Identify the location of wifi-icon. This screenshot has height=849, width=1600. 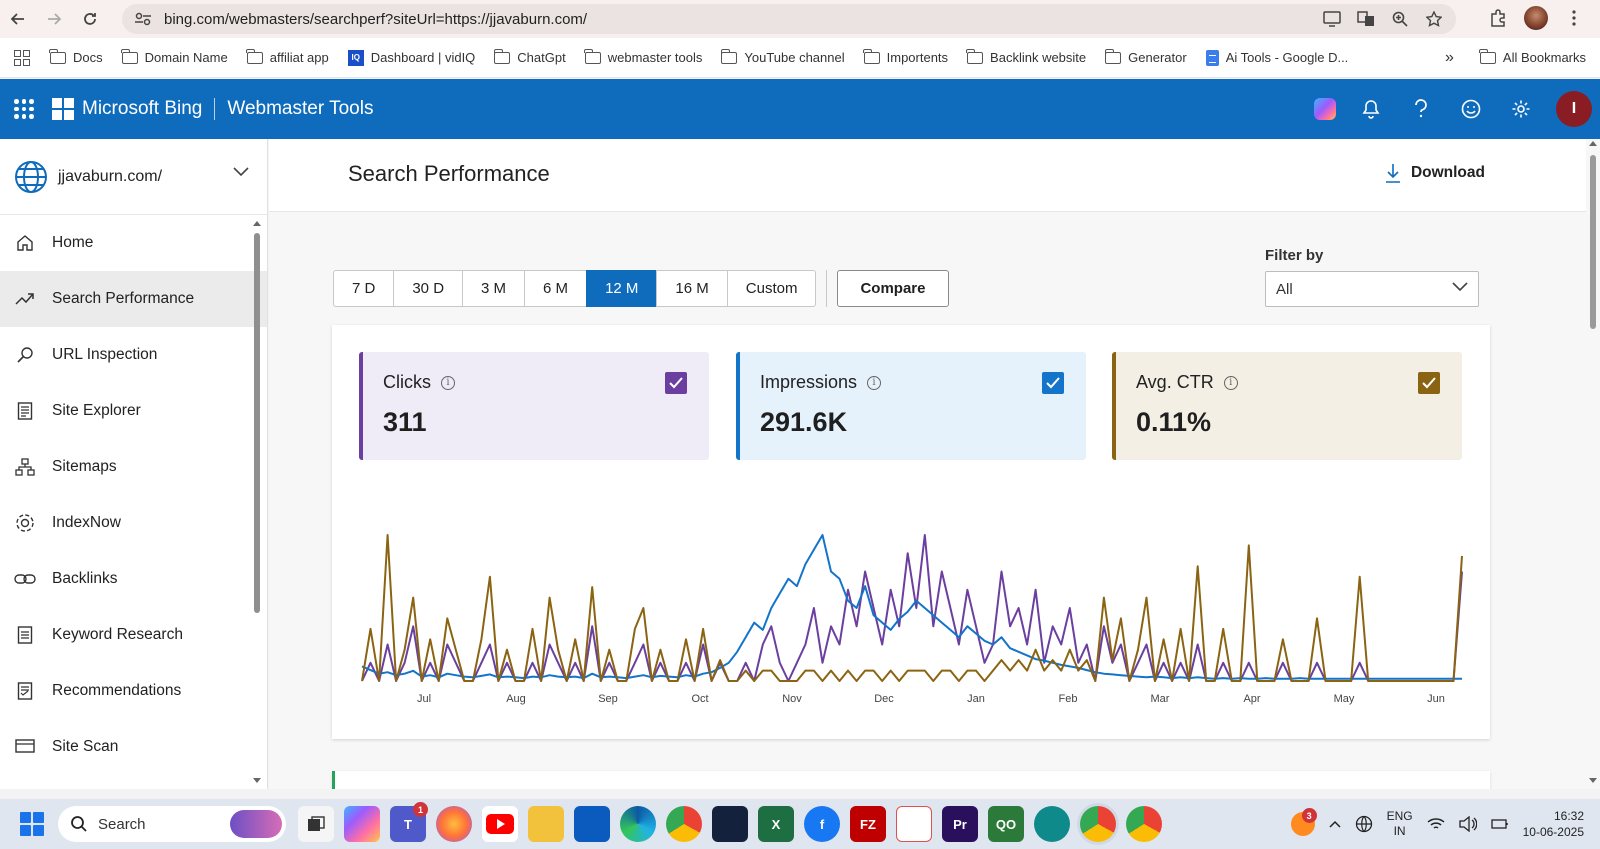
(1436, 824).